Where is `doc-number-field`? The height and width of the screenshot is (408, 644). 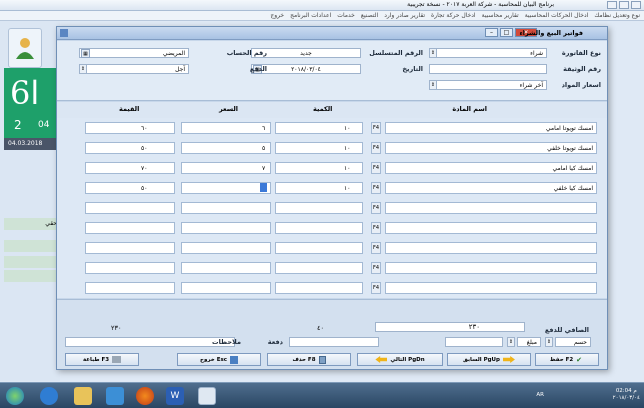 doc-number-field is located at coordinates (488, 69).